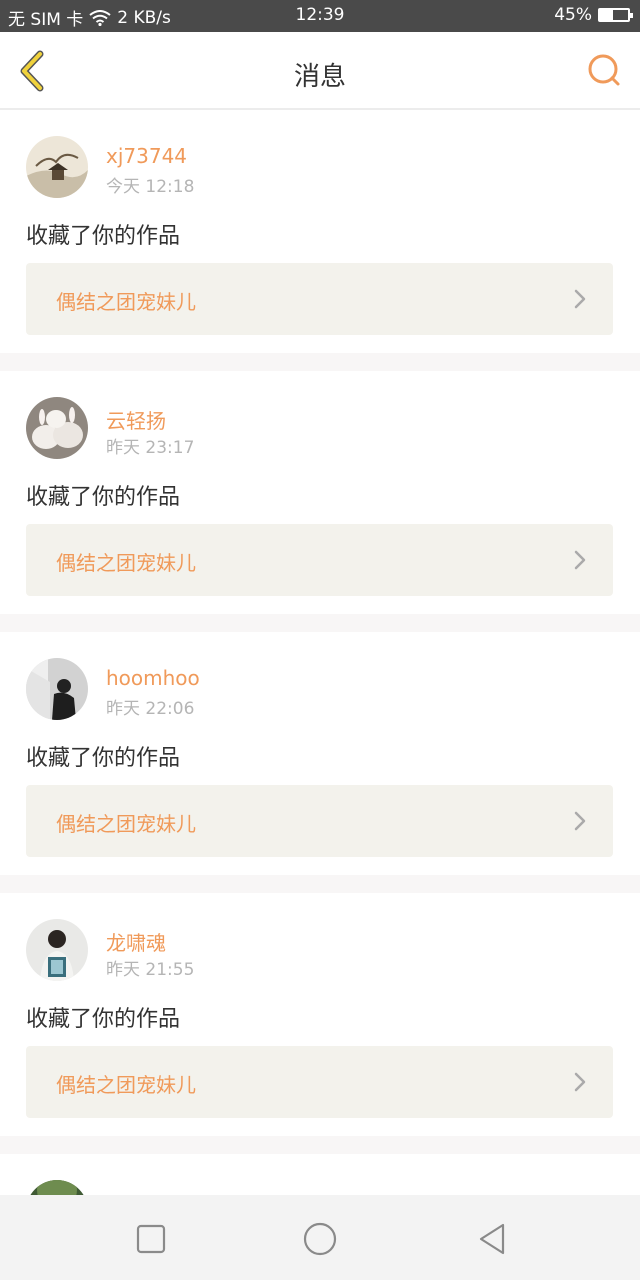 The height and width of the screenshot is (1280, 640). What do you see at coordinates (136, 419) in the screenshot?
I see `username: 云轻扬` at bounding box center [136, 419].